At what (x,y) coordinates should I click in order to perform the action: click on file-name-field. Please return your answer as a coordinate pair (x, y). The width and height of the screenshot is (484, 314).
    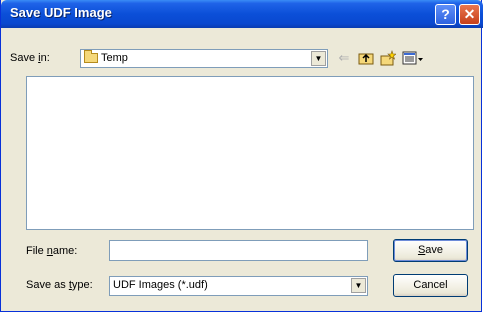
    Looking at the image, I should click on (238, 250).